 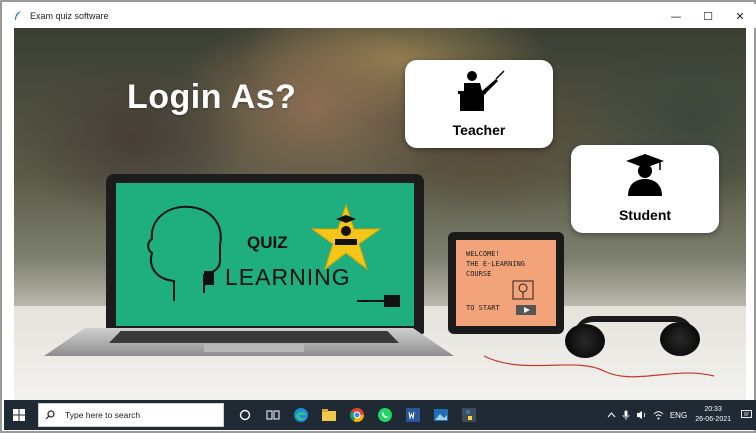 I want to click on chrome-icon, so click(x=356, y=415).